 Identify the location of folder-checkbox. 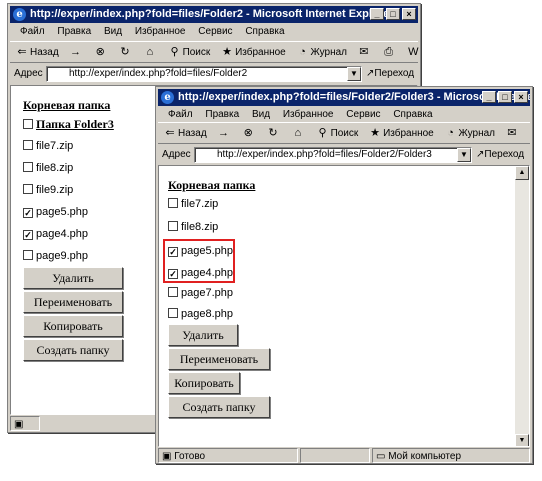
(28, 124).